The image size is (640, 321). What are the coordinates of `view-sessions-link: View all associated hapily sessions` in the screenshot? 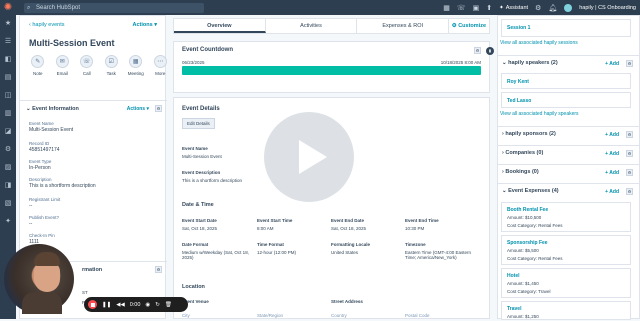 It's located at (539, 43).